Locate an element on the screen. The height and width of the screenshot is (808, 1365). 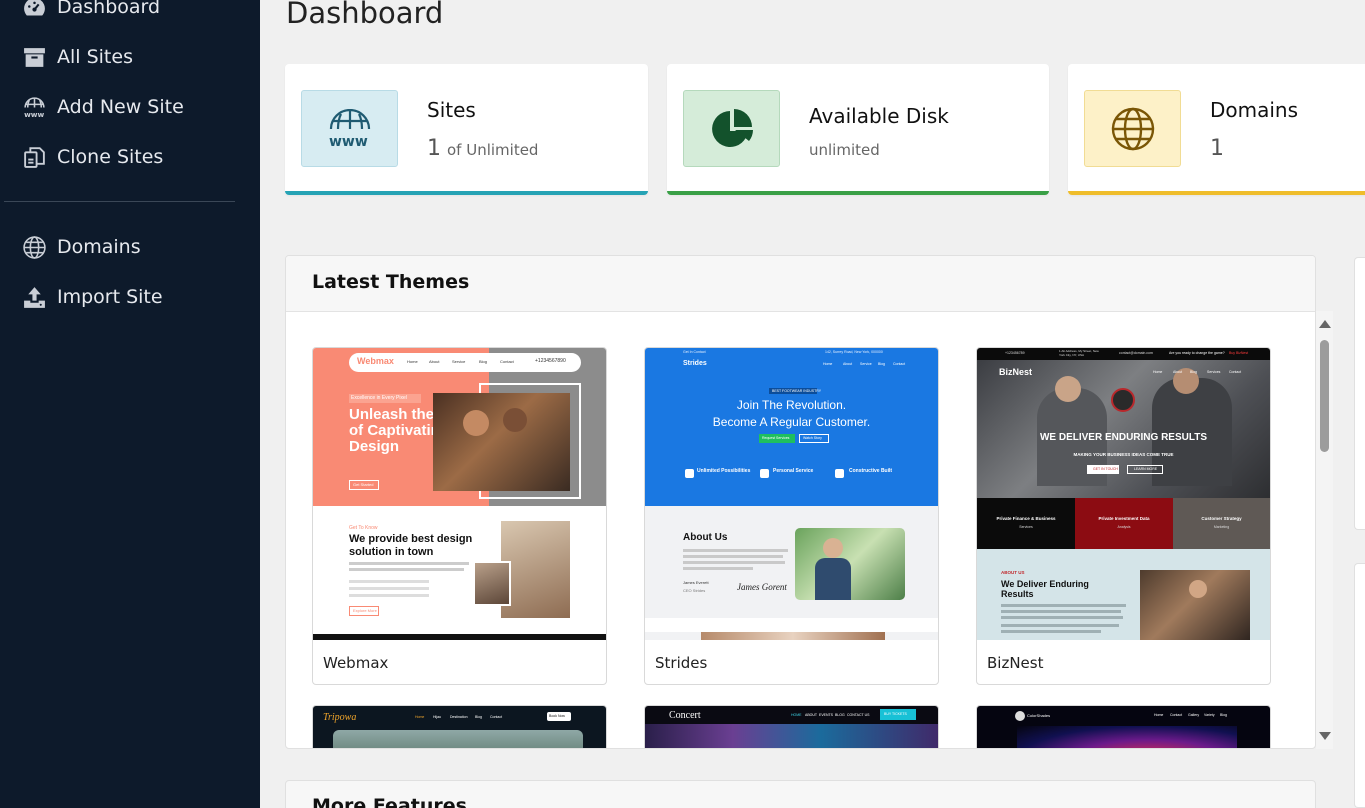
thumb-tag: Excellence in Every Pixel is located at coordinates (379, 398).